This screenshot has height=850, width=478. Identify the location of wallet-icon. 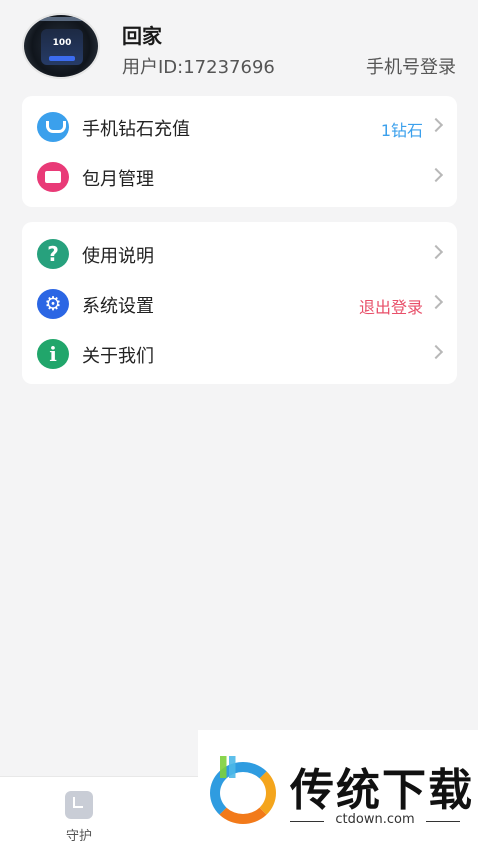
(53, 177).